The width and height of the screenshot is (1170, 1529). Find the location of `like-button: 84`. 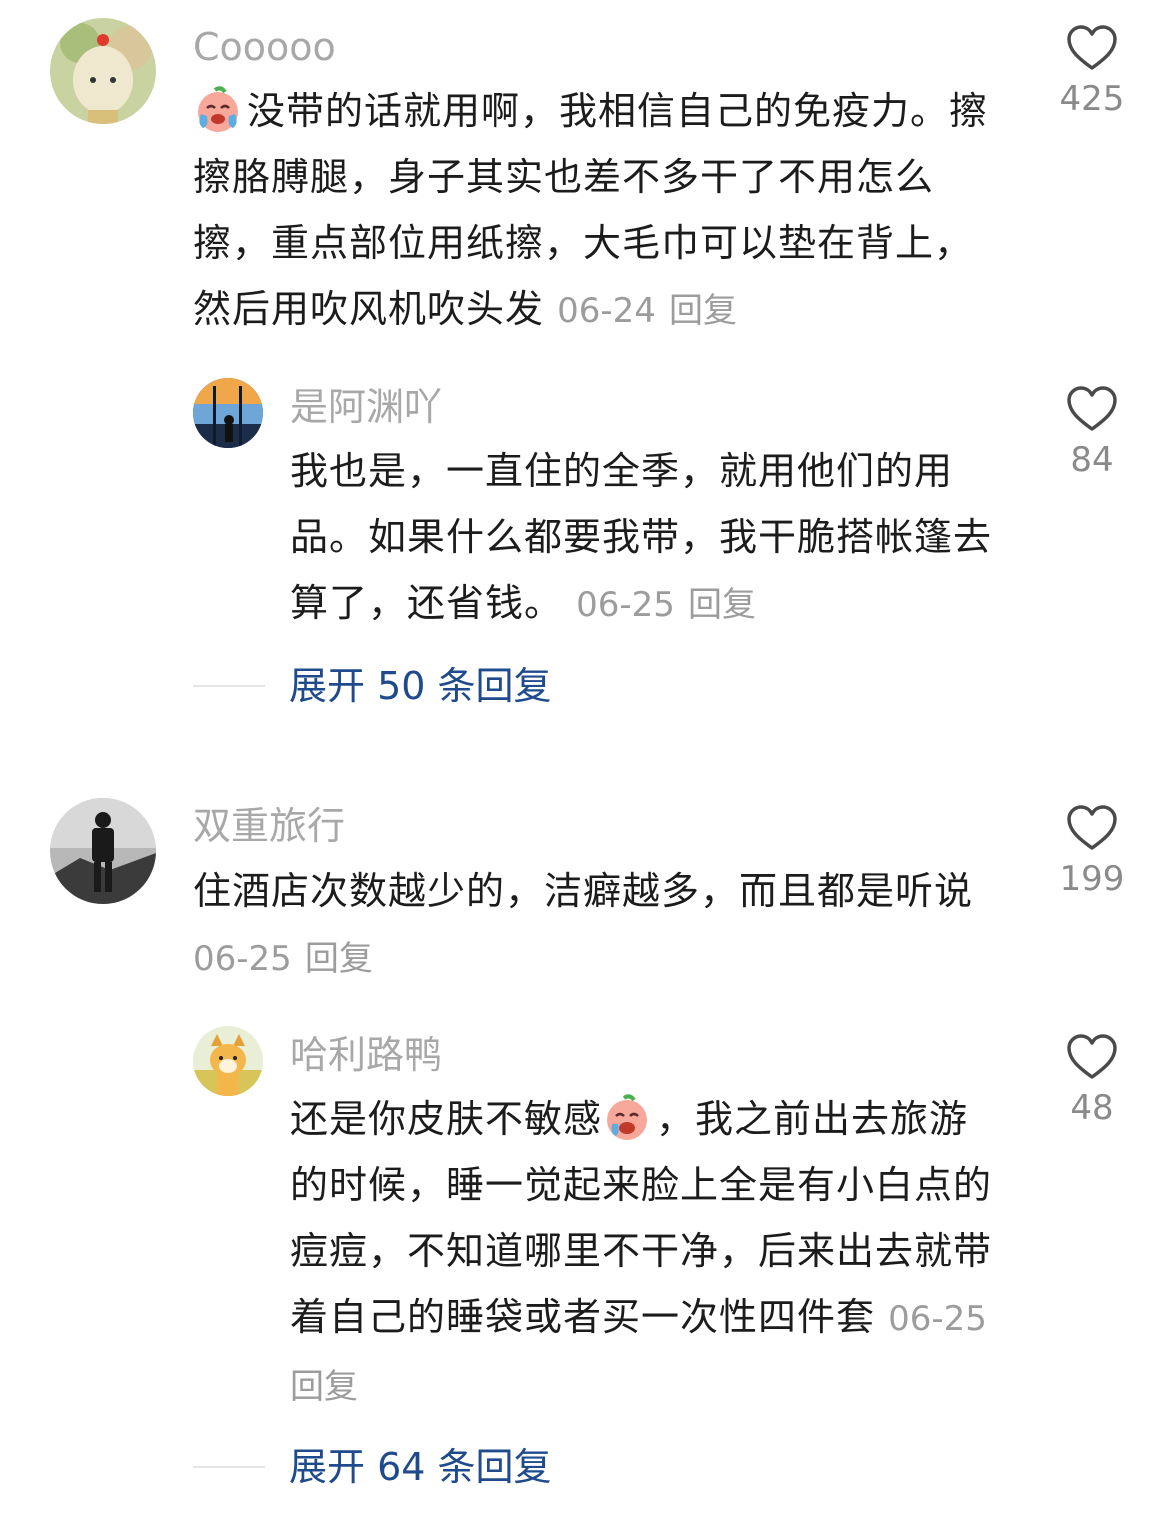

like-button: 84 is located at coordinates (1092, 431).